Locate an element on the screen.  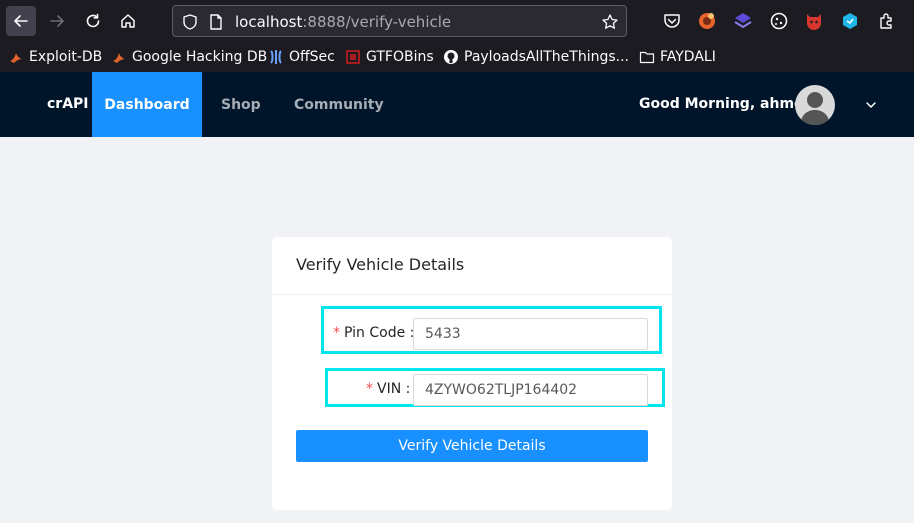
bookmark-exploit-db: Exploit-DB is located at coordinates (55, 57).